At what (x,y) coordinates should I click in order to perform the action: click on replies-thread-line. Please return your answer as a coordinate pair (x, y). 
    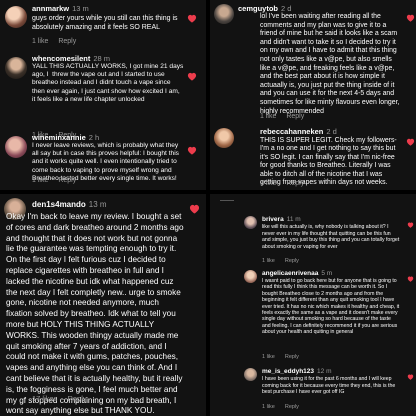
    Looking at the image, I should click on (227, 200).